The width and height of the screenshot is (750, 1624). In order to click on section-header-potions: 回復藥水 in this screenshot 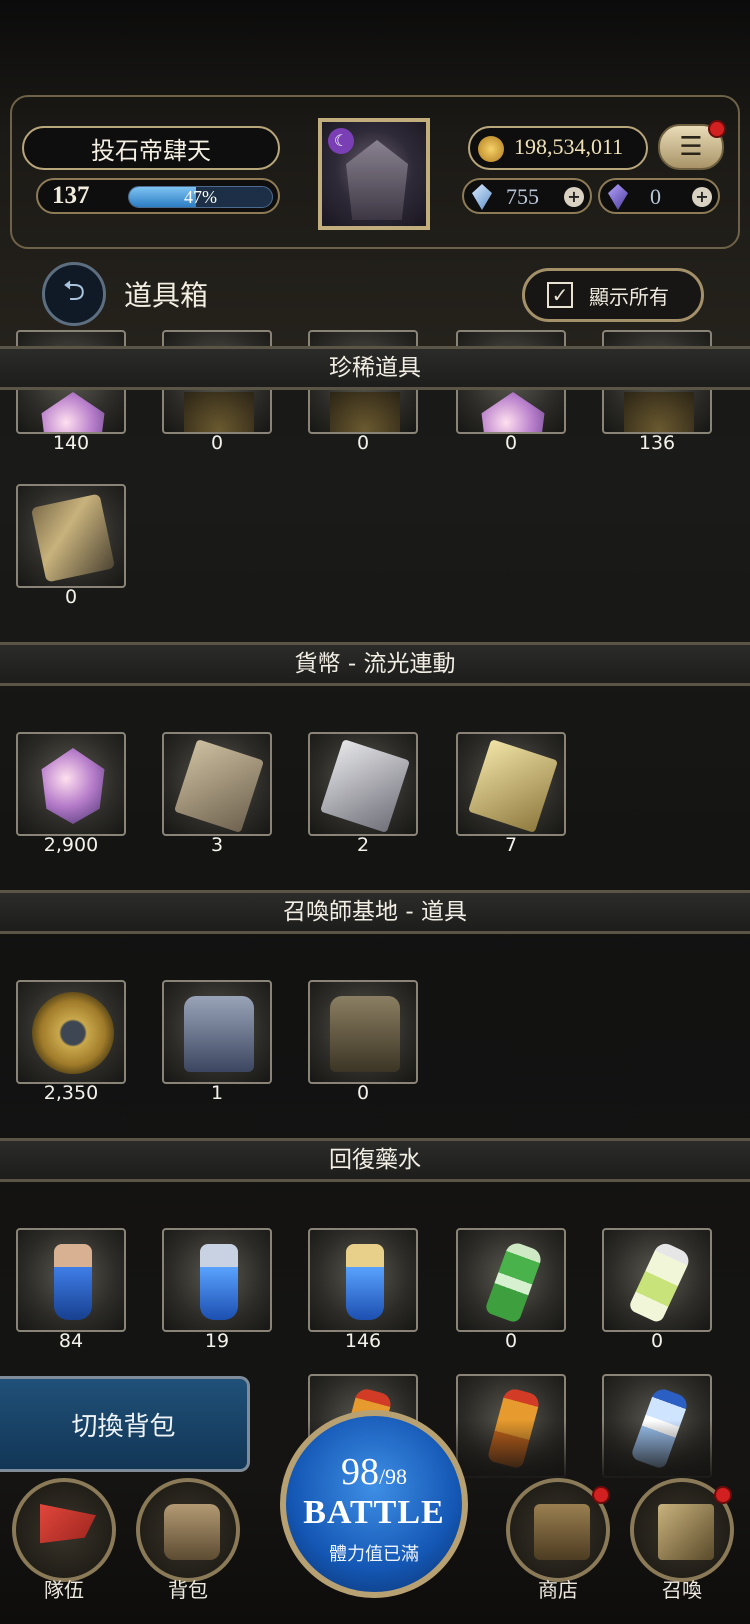, I will do `click(375, 1160)`.